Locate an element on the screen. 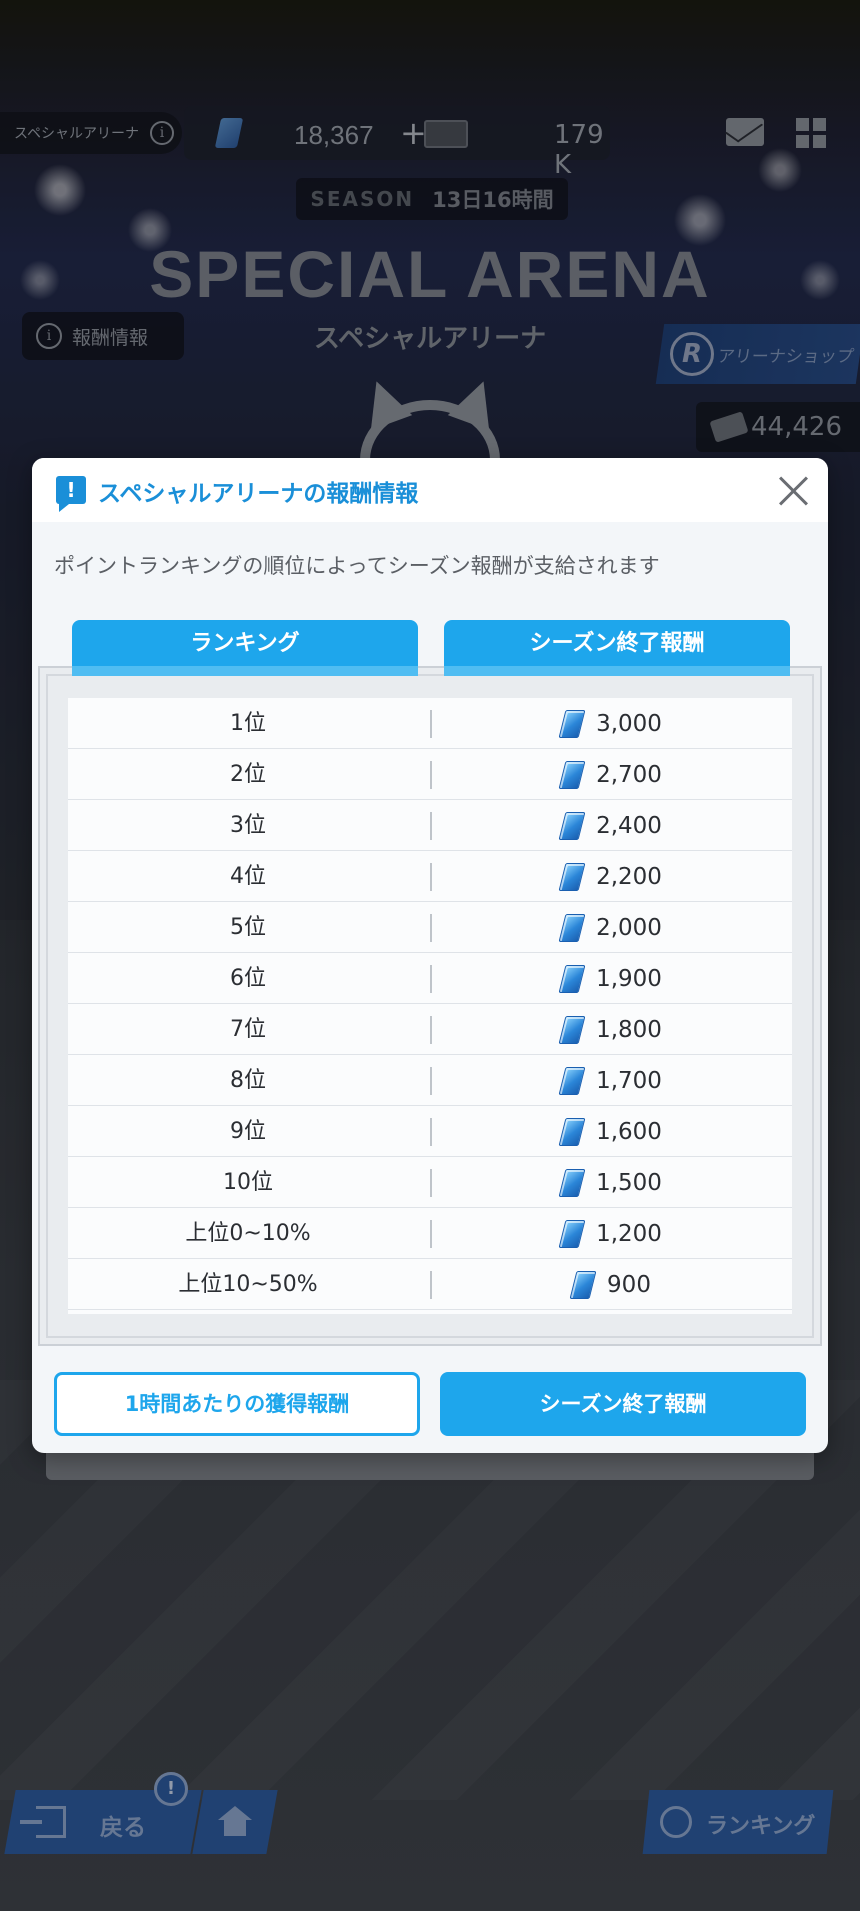 This screenshot has height=1911, width=860. table-row: 1位 3,000 is located at coordinates (430, 723).